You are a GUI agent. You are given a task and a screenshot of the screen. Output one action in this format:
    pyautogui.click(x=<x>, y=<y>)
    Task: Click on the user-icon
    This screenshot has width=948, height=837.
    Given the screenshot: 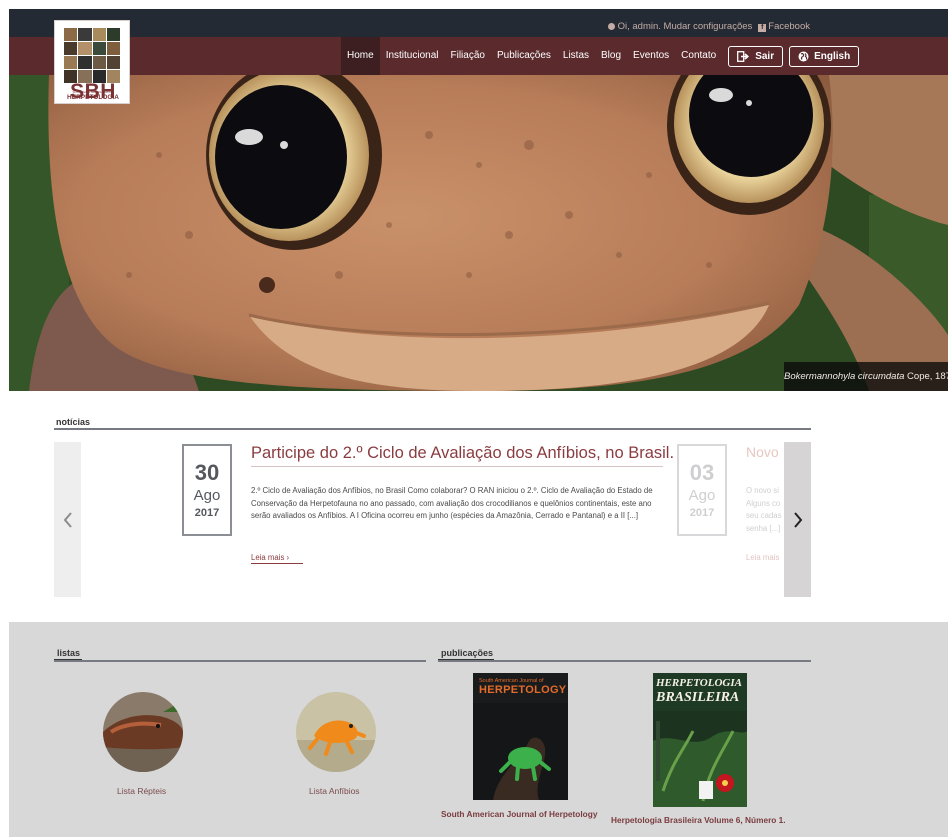 What is the action you would take?
    pyautogui.click(x=611, y=26)
    